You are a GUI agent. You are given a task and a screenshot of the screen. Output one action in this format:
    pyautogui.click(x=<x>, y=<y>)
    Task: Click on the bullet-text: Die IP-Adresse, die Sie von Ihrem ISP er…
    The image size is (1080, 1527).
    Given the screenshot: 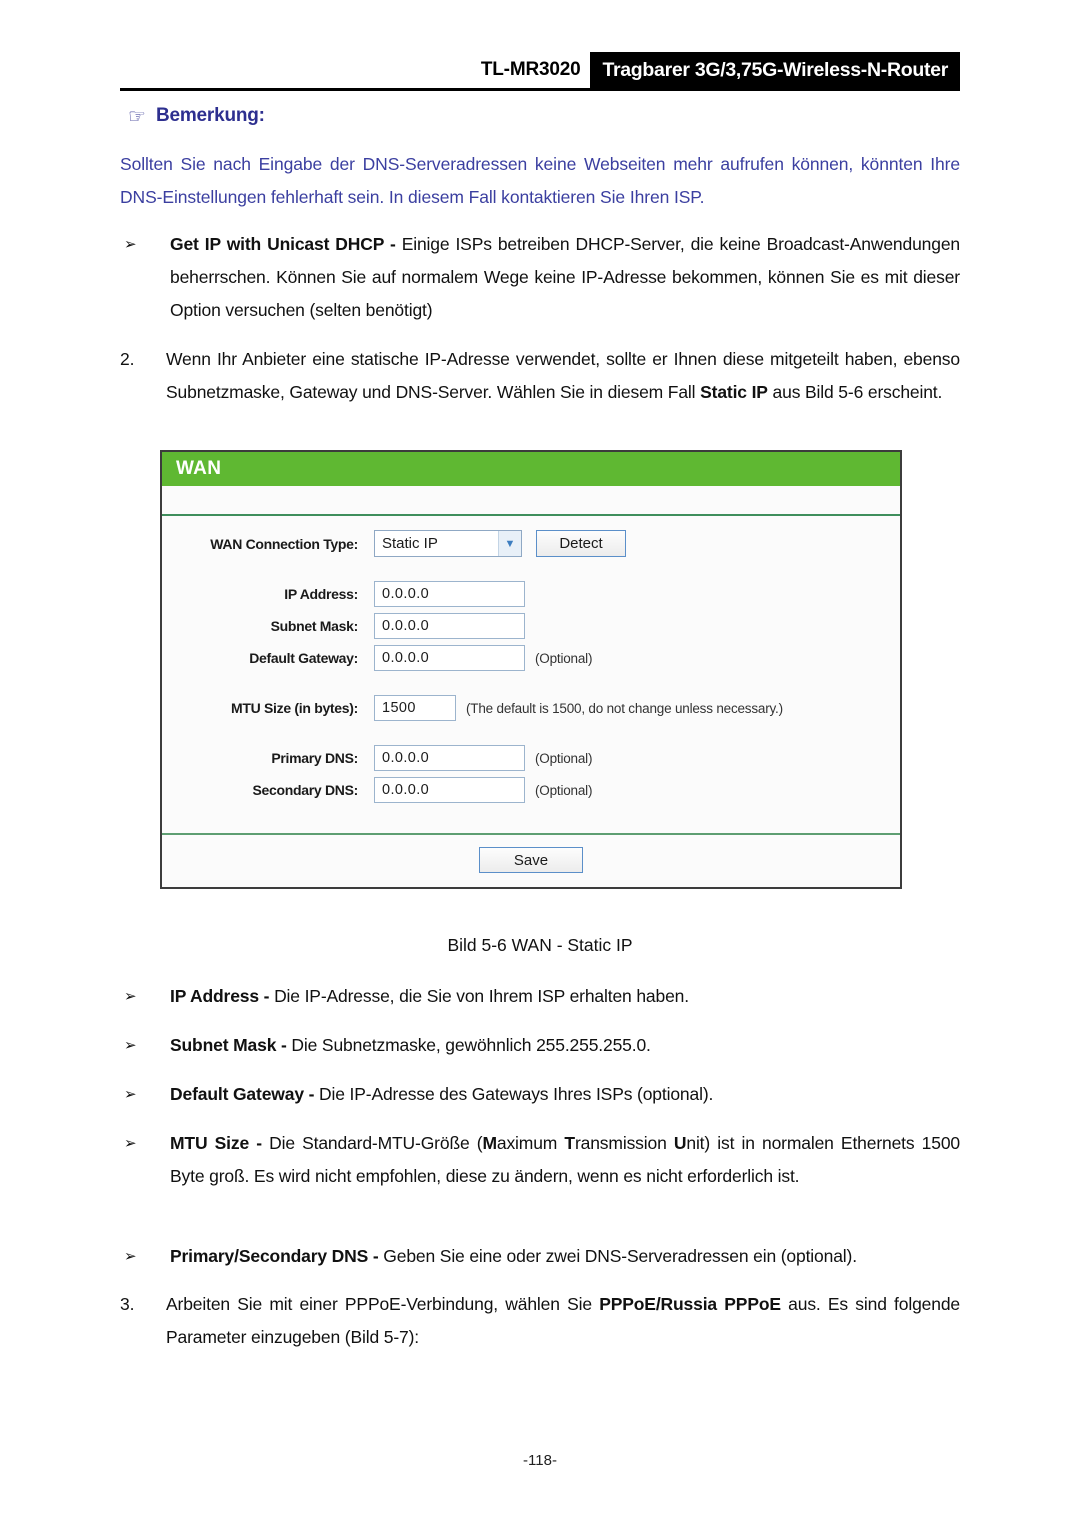 What is the action you would take?
    pyautogui.click(x=479, y=996)
    